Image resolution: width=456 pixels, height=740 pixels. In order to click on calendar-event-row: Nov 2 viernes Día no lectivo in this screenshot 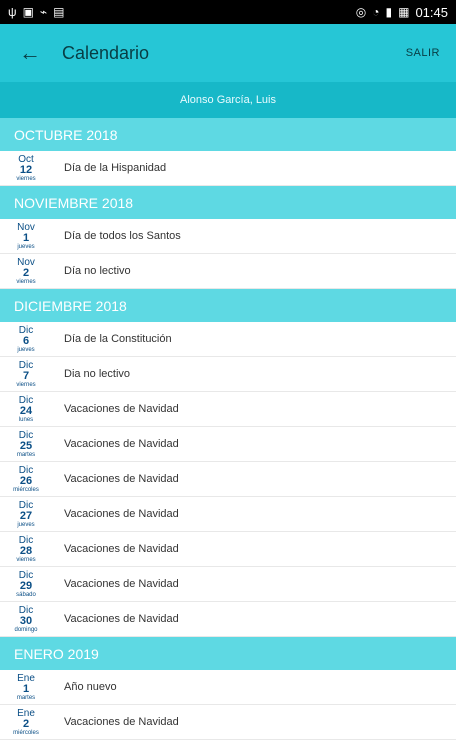, I will do `click(228, 271)`.